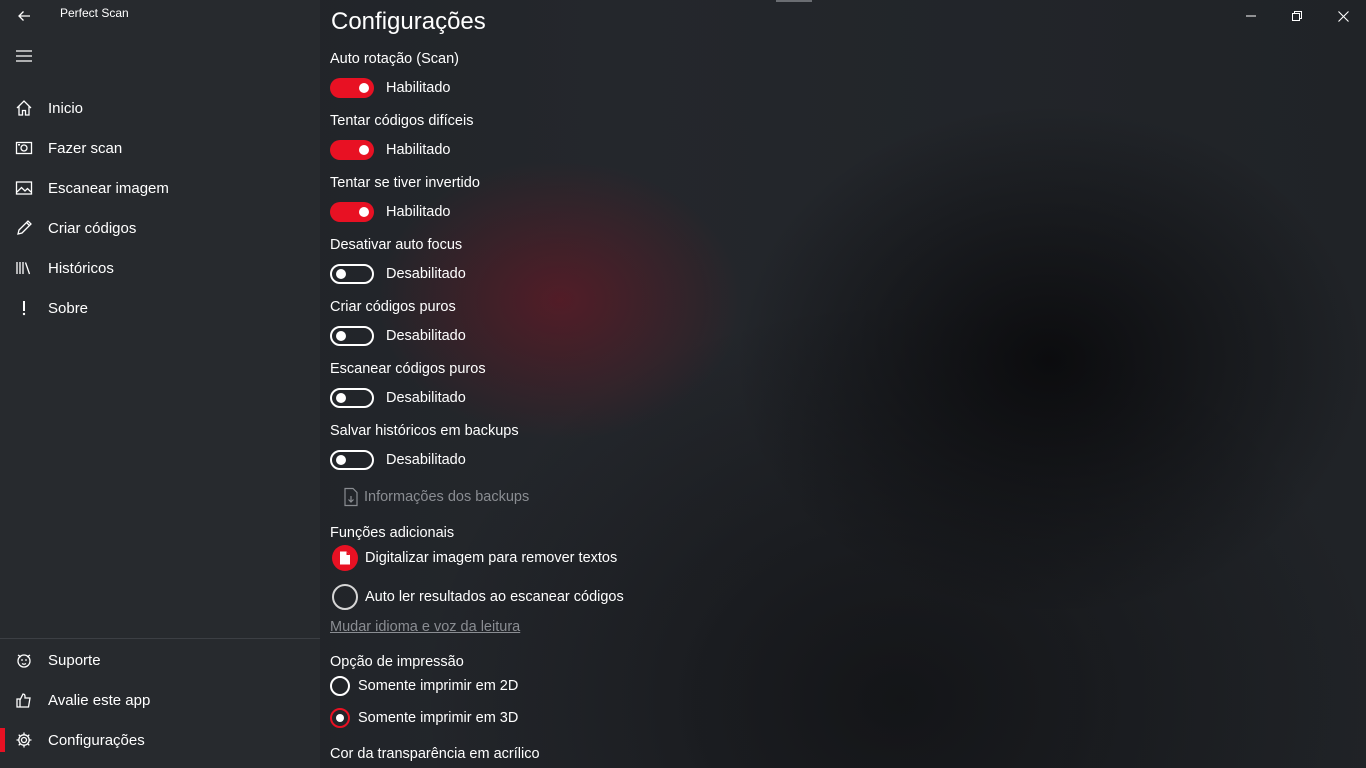 The width and height of the screenshot is (1366, 768). I want to click on title-bar: Perfect Scan, so click(160, 16).